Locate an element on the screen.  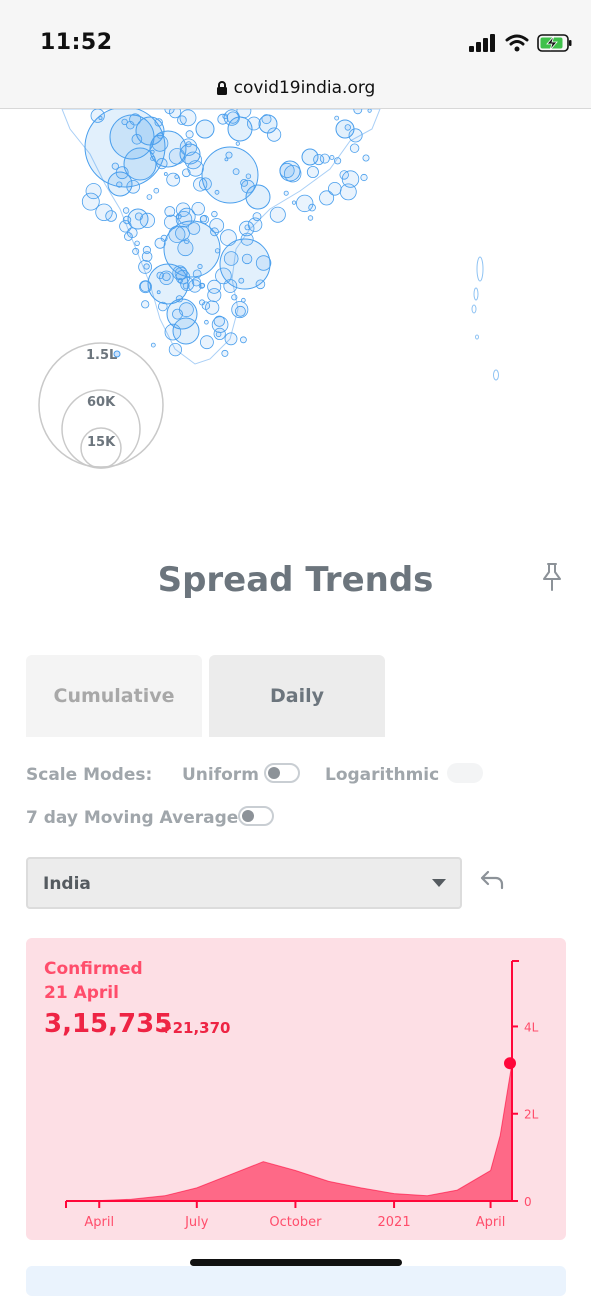
logarithmic-label: Logarithmic is located at coordinates (382, 775).